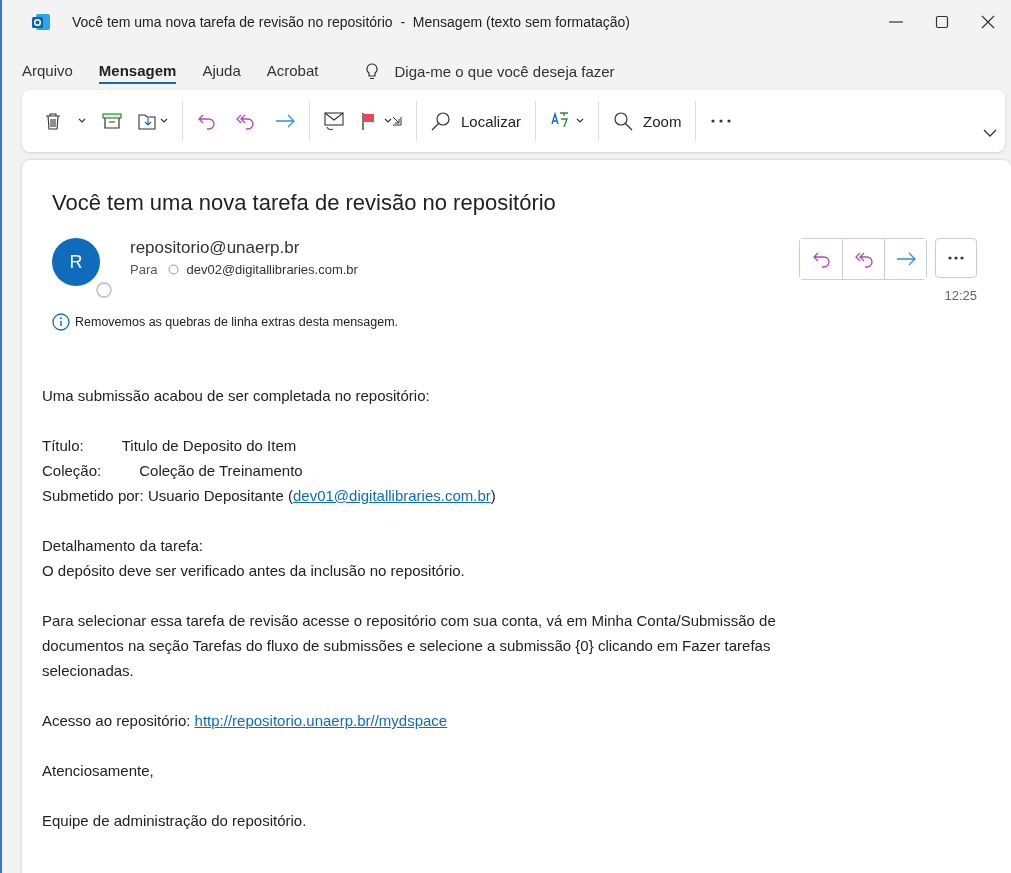 The image size is (1011, 873). I want to click on move-icon, so click(147, 121).